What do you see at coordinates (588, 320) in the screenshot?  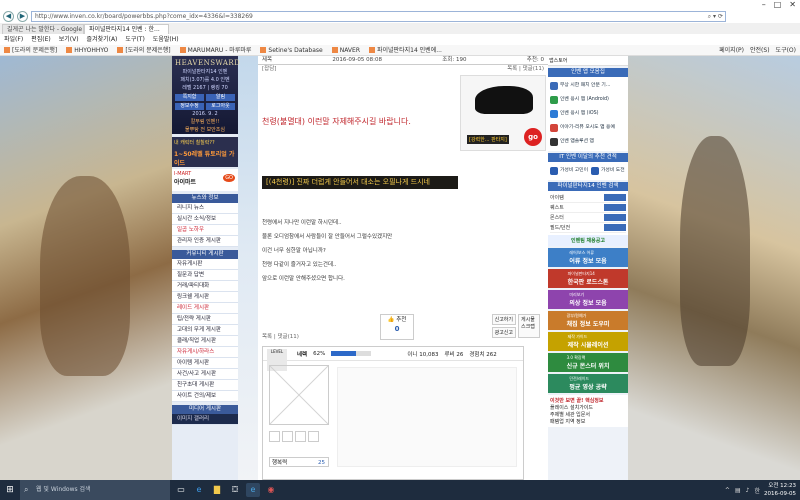 I see `info-banner: 광부/원예가 채집 정보 도우미` at bounding box center [588, 320].